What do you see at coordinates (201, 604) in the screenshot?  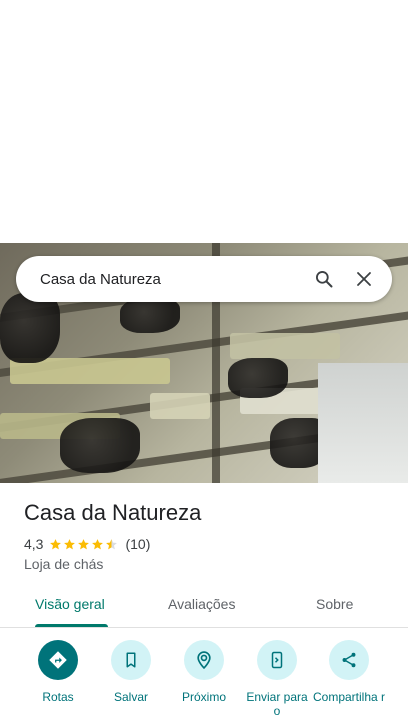 I see `tab-reviews: Avaliações` at bounding box center [201, 604].